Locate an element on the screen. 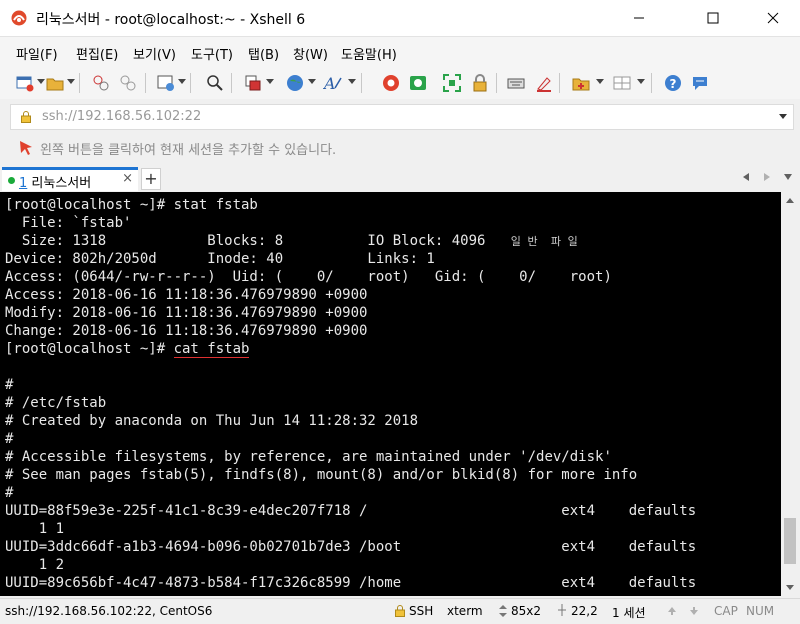 Image resolution: width=800 pixels, height=624 pixels. color-scheme-dropdown is located at coordinates (270, 81).